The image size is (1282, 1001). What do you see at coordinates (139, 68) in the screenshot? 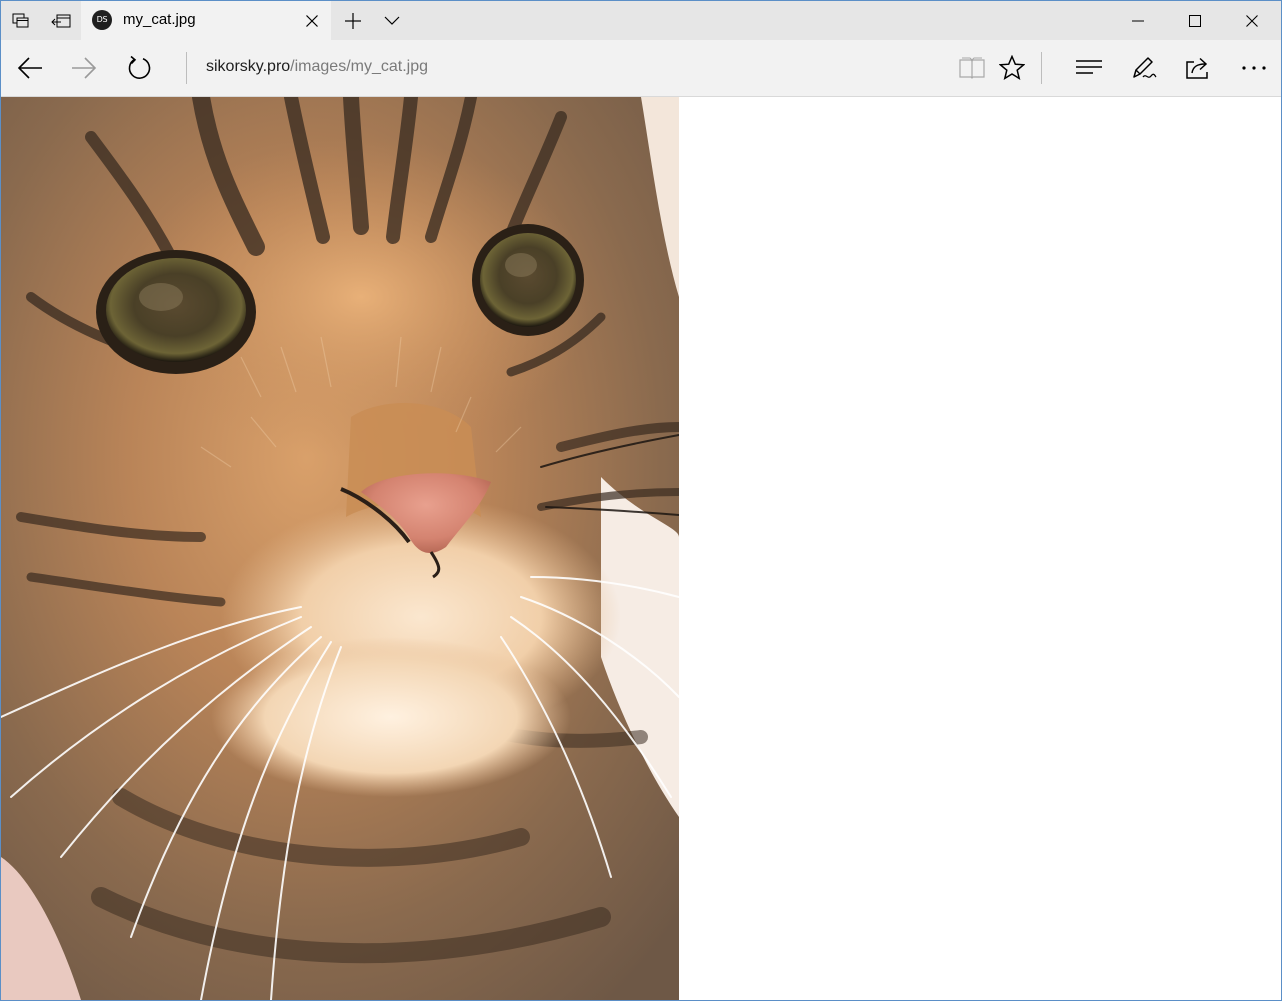
I see `refresh-icon` at bounding box center [139, 68].